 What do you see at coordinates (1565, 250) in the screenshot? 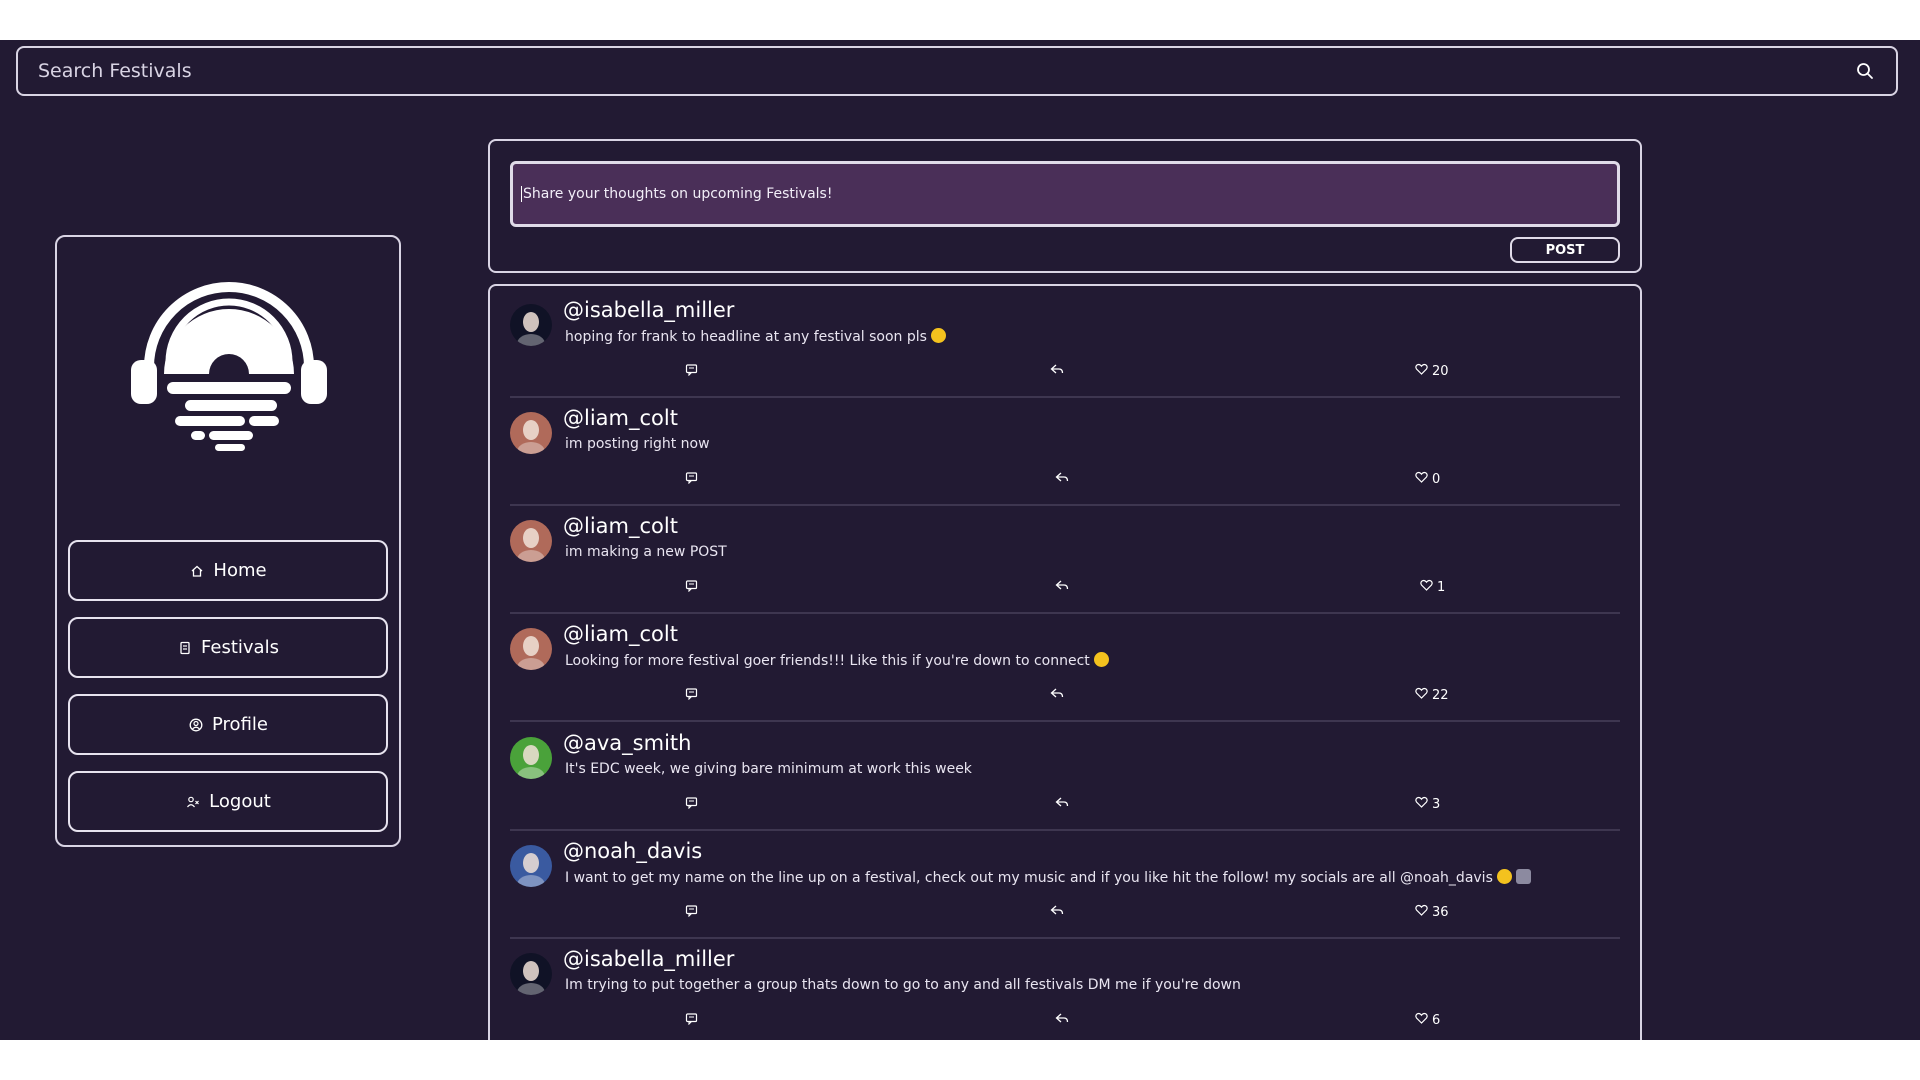
I see `post-button: POST` at bounding box center [1565, 250].